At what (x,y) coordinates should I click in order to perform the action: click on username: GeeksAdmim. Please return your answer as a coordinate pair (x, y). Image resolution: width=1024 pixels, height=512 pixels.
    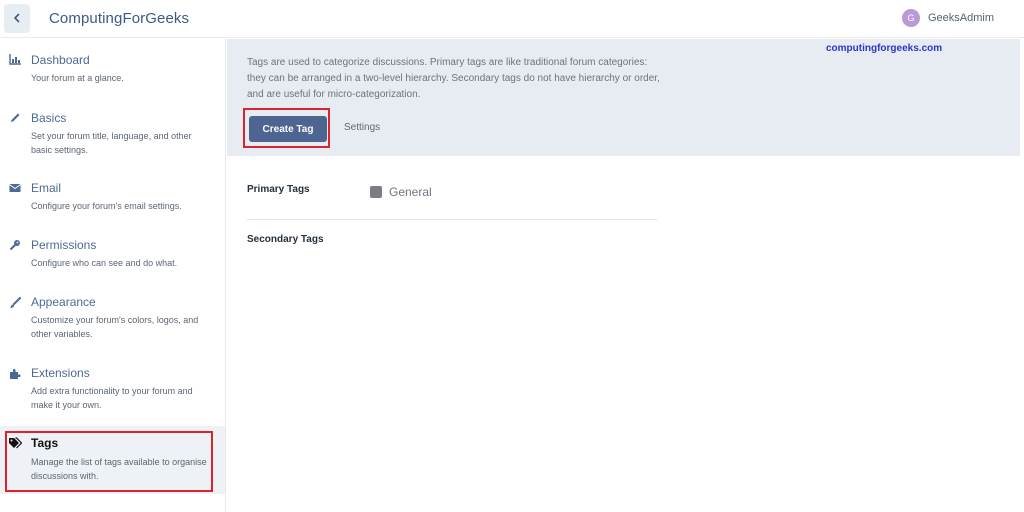
    Looking at the image, I should click on (960, 18).